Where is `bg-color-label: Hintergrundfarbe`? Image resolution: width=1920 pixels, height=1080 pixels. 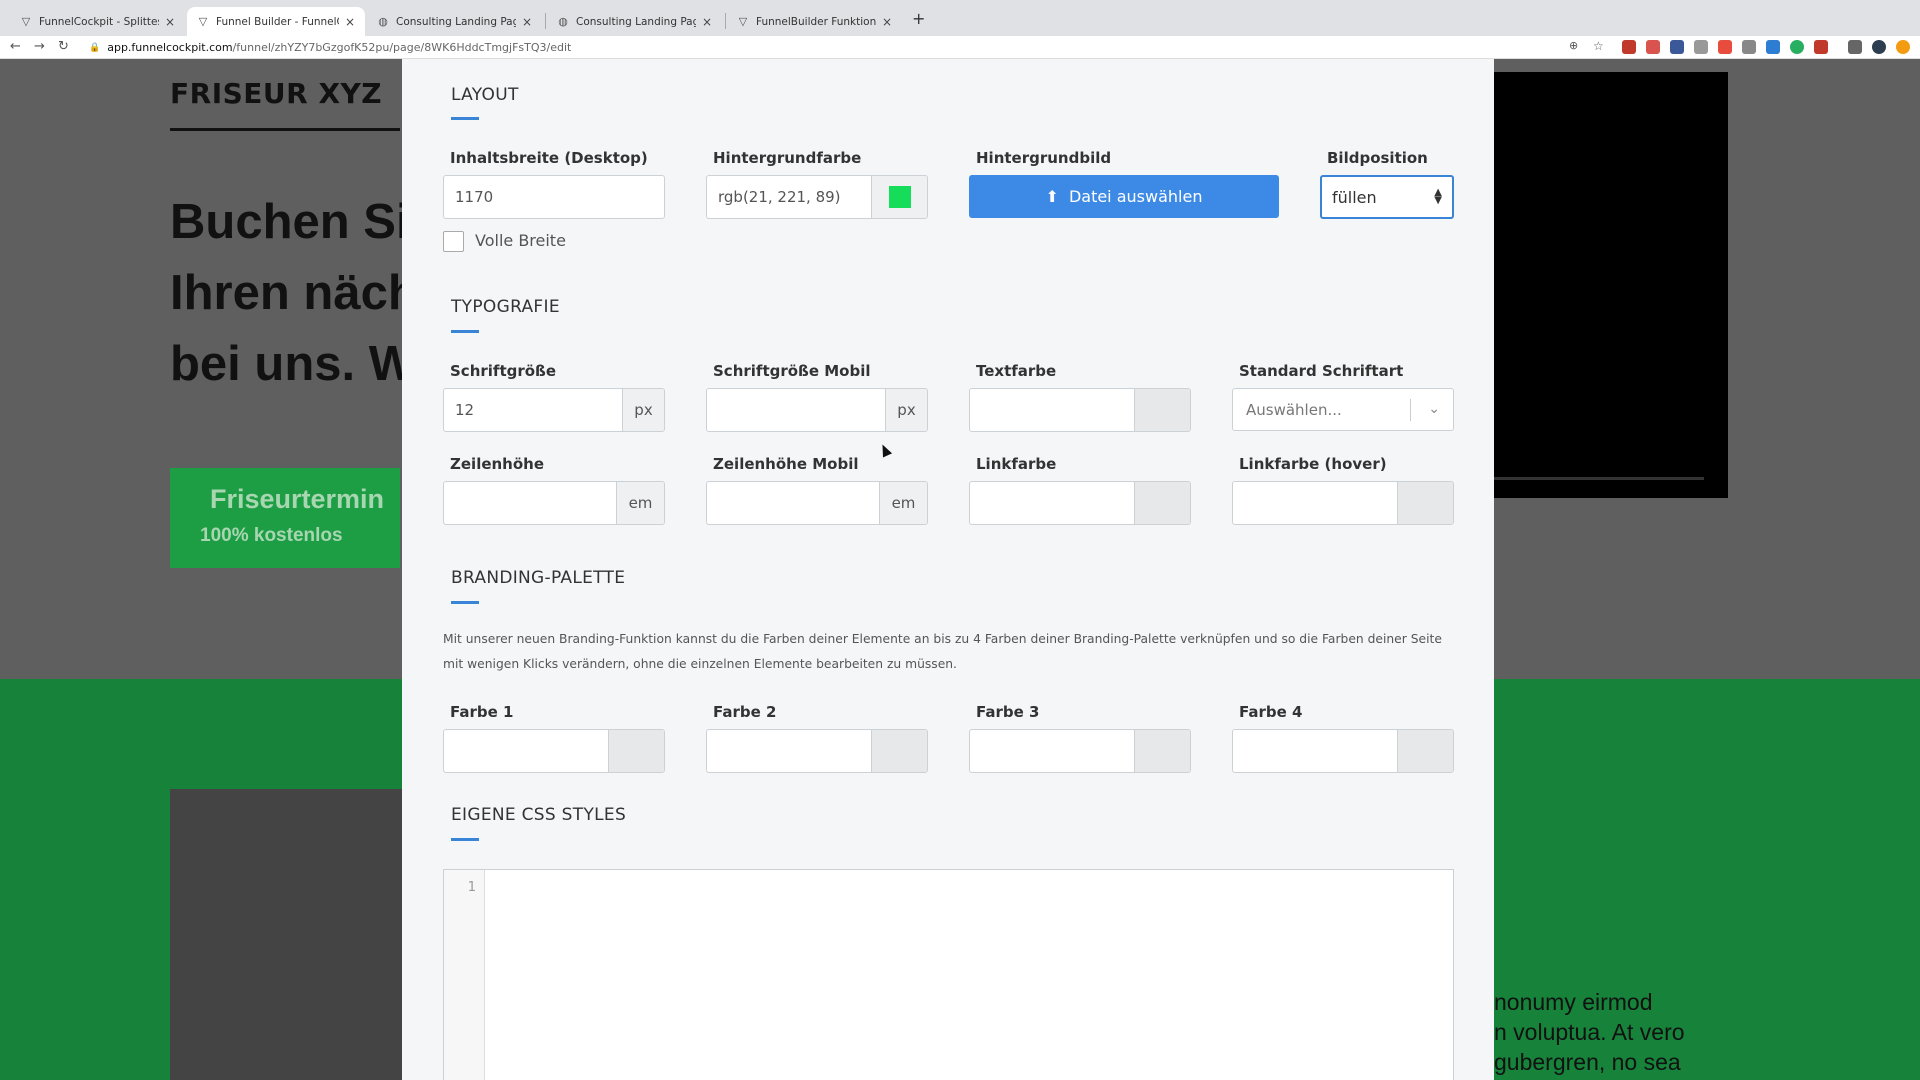 bg-color-label: Hintergrundfarbe is located at coordinates (787, 158).